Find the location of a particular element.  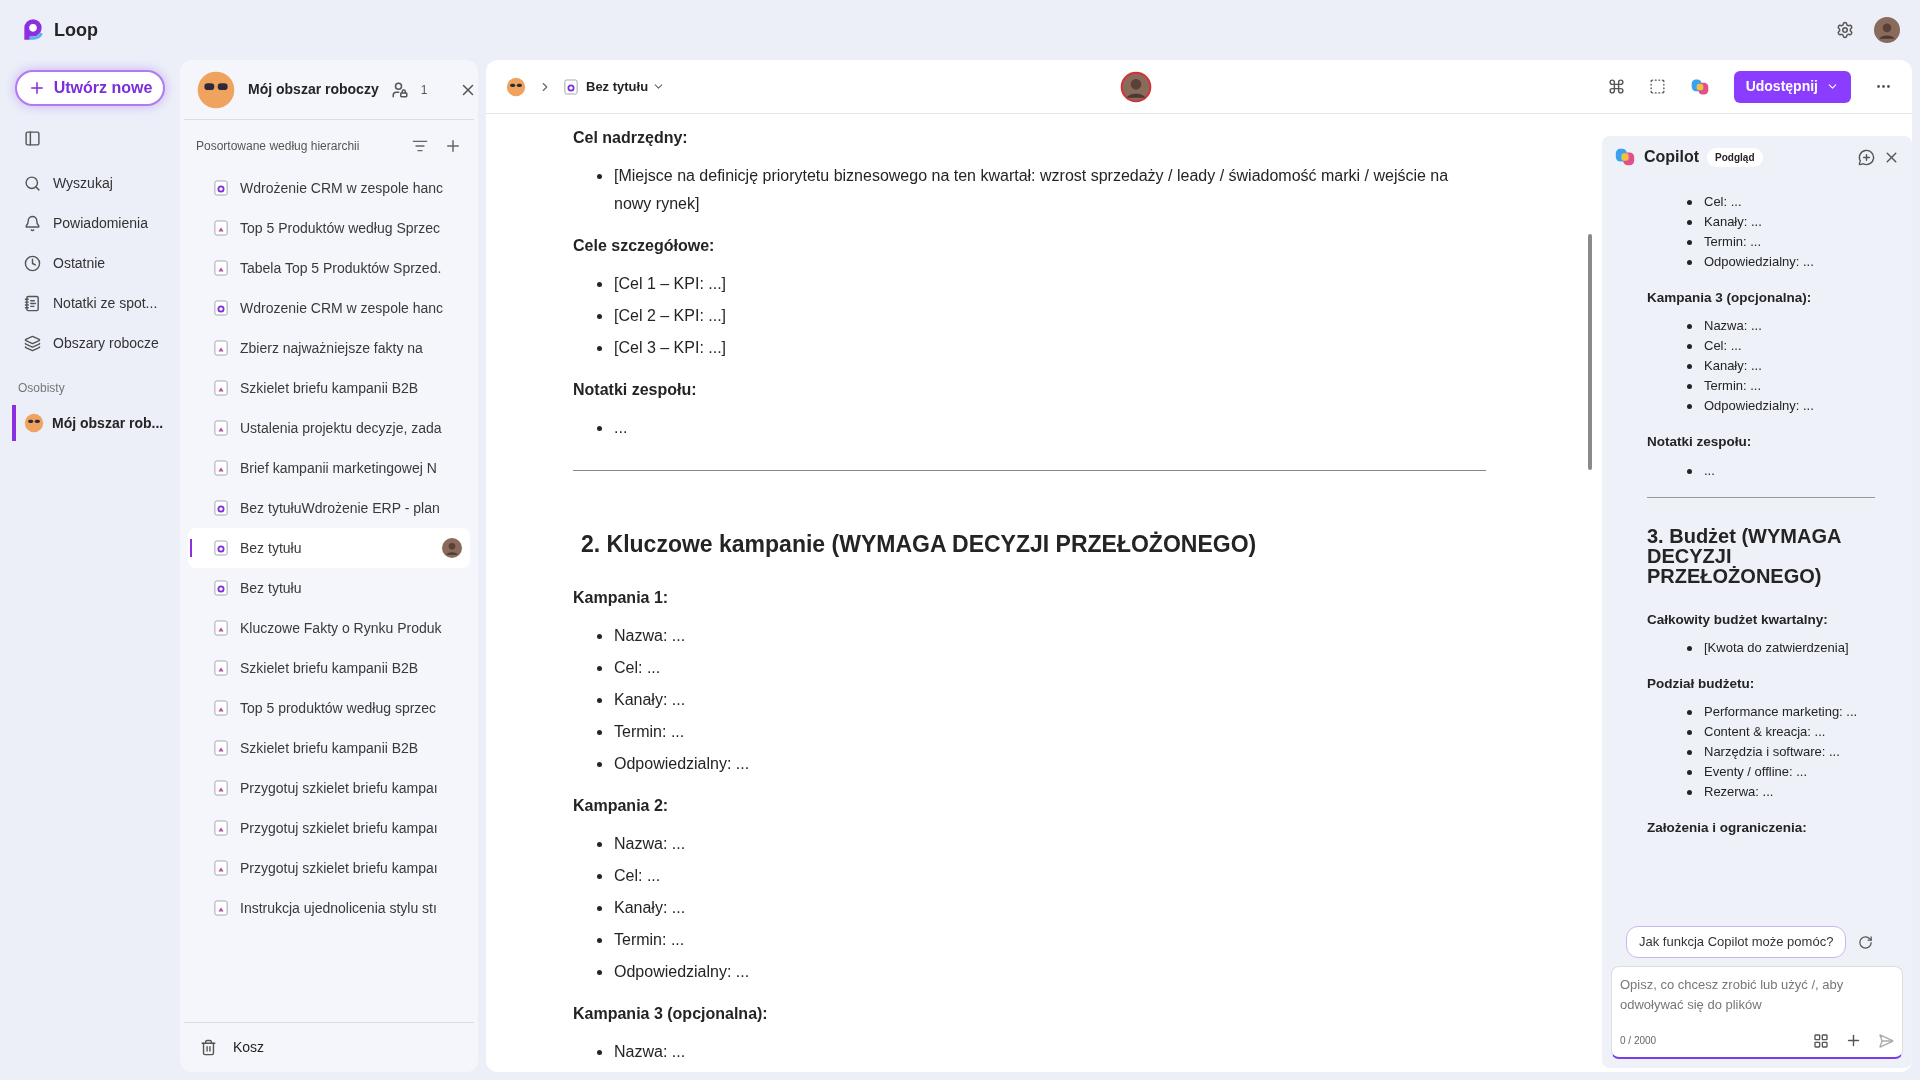

copilot-title: Copilot is located at coordinates (1672, 157).